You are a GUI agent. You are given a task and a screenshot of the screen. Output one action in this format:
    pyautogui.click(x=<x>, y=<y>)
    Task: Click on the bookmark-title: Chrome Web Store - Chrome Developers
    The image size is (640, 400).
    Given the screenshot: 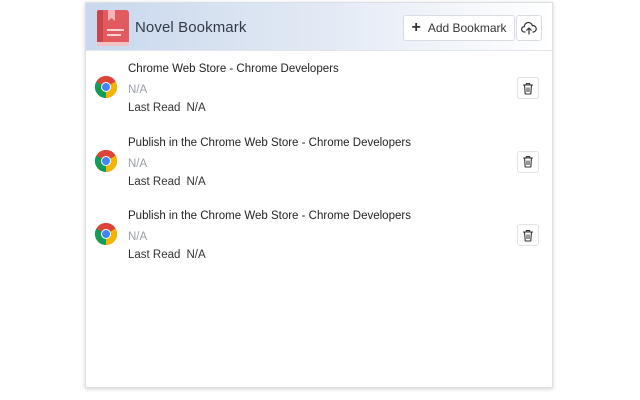 What is the action you would take?
    pyautogui.click(x=233, y=69)
    